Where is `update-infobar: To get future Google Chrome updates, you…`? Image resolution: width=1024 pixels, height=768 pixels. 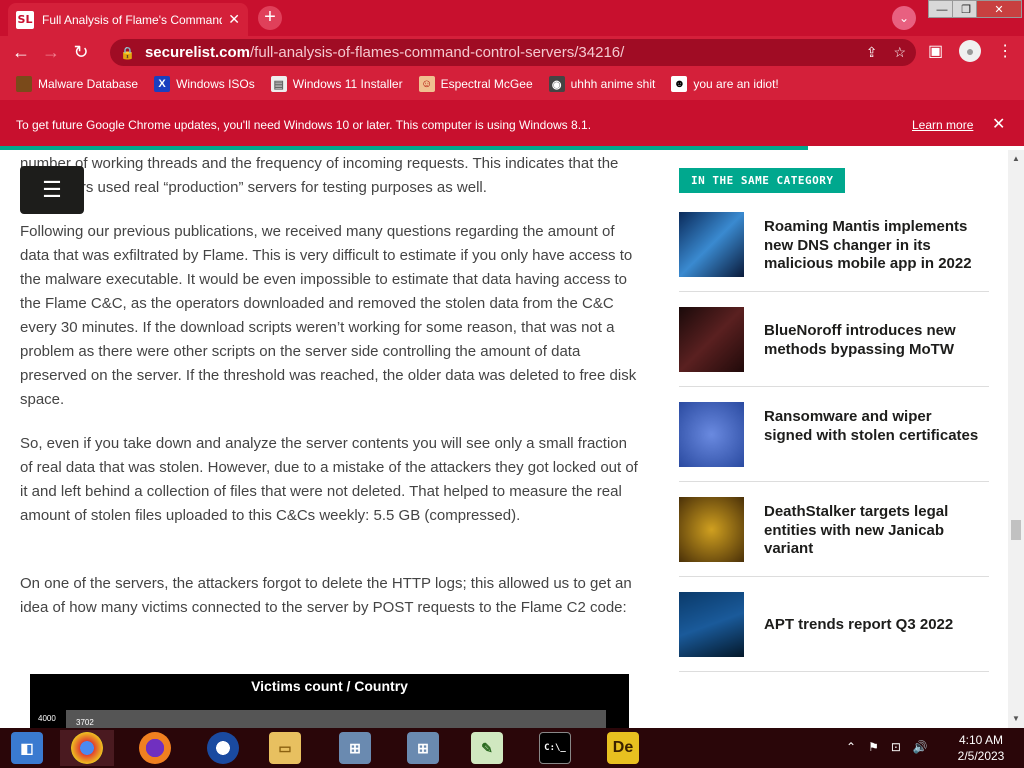 update-infobar: To get future Google Chrome updates, you… is located at coordinates (512, 123).